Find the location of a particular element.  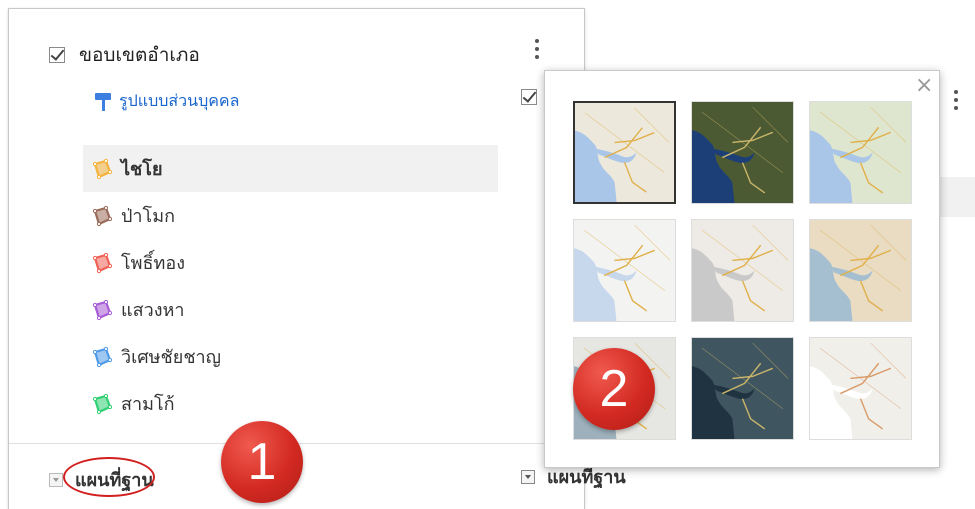

annotation-badge-2: 2 is located at coordinates (614, 389).